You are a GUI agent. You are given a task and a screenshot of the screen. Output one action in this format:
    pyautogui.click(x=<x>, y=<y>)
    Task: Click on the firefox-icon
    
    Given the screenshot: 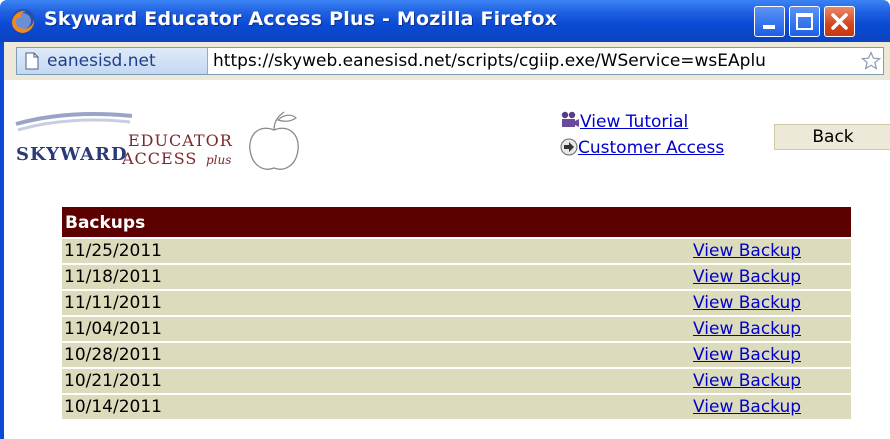 What is the action you would take?
    pyautogui.click(x=23, y=21)
    